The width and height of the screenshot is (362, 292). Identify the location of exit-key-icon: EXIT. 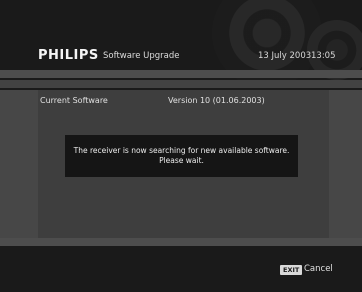
(291, 270).